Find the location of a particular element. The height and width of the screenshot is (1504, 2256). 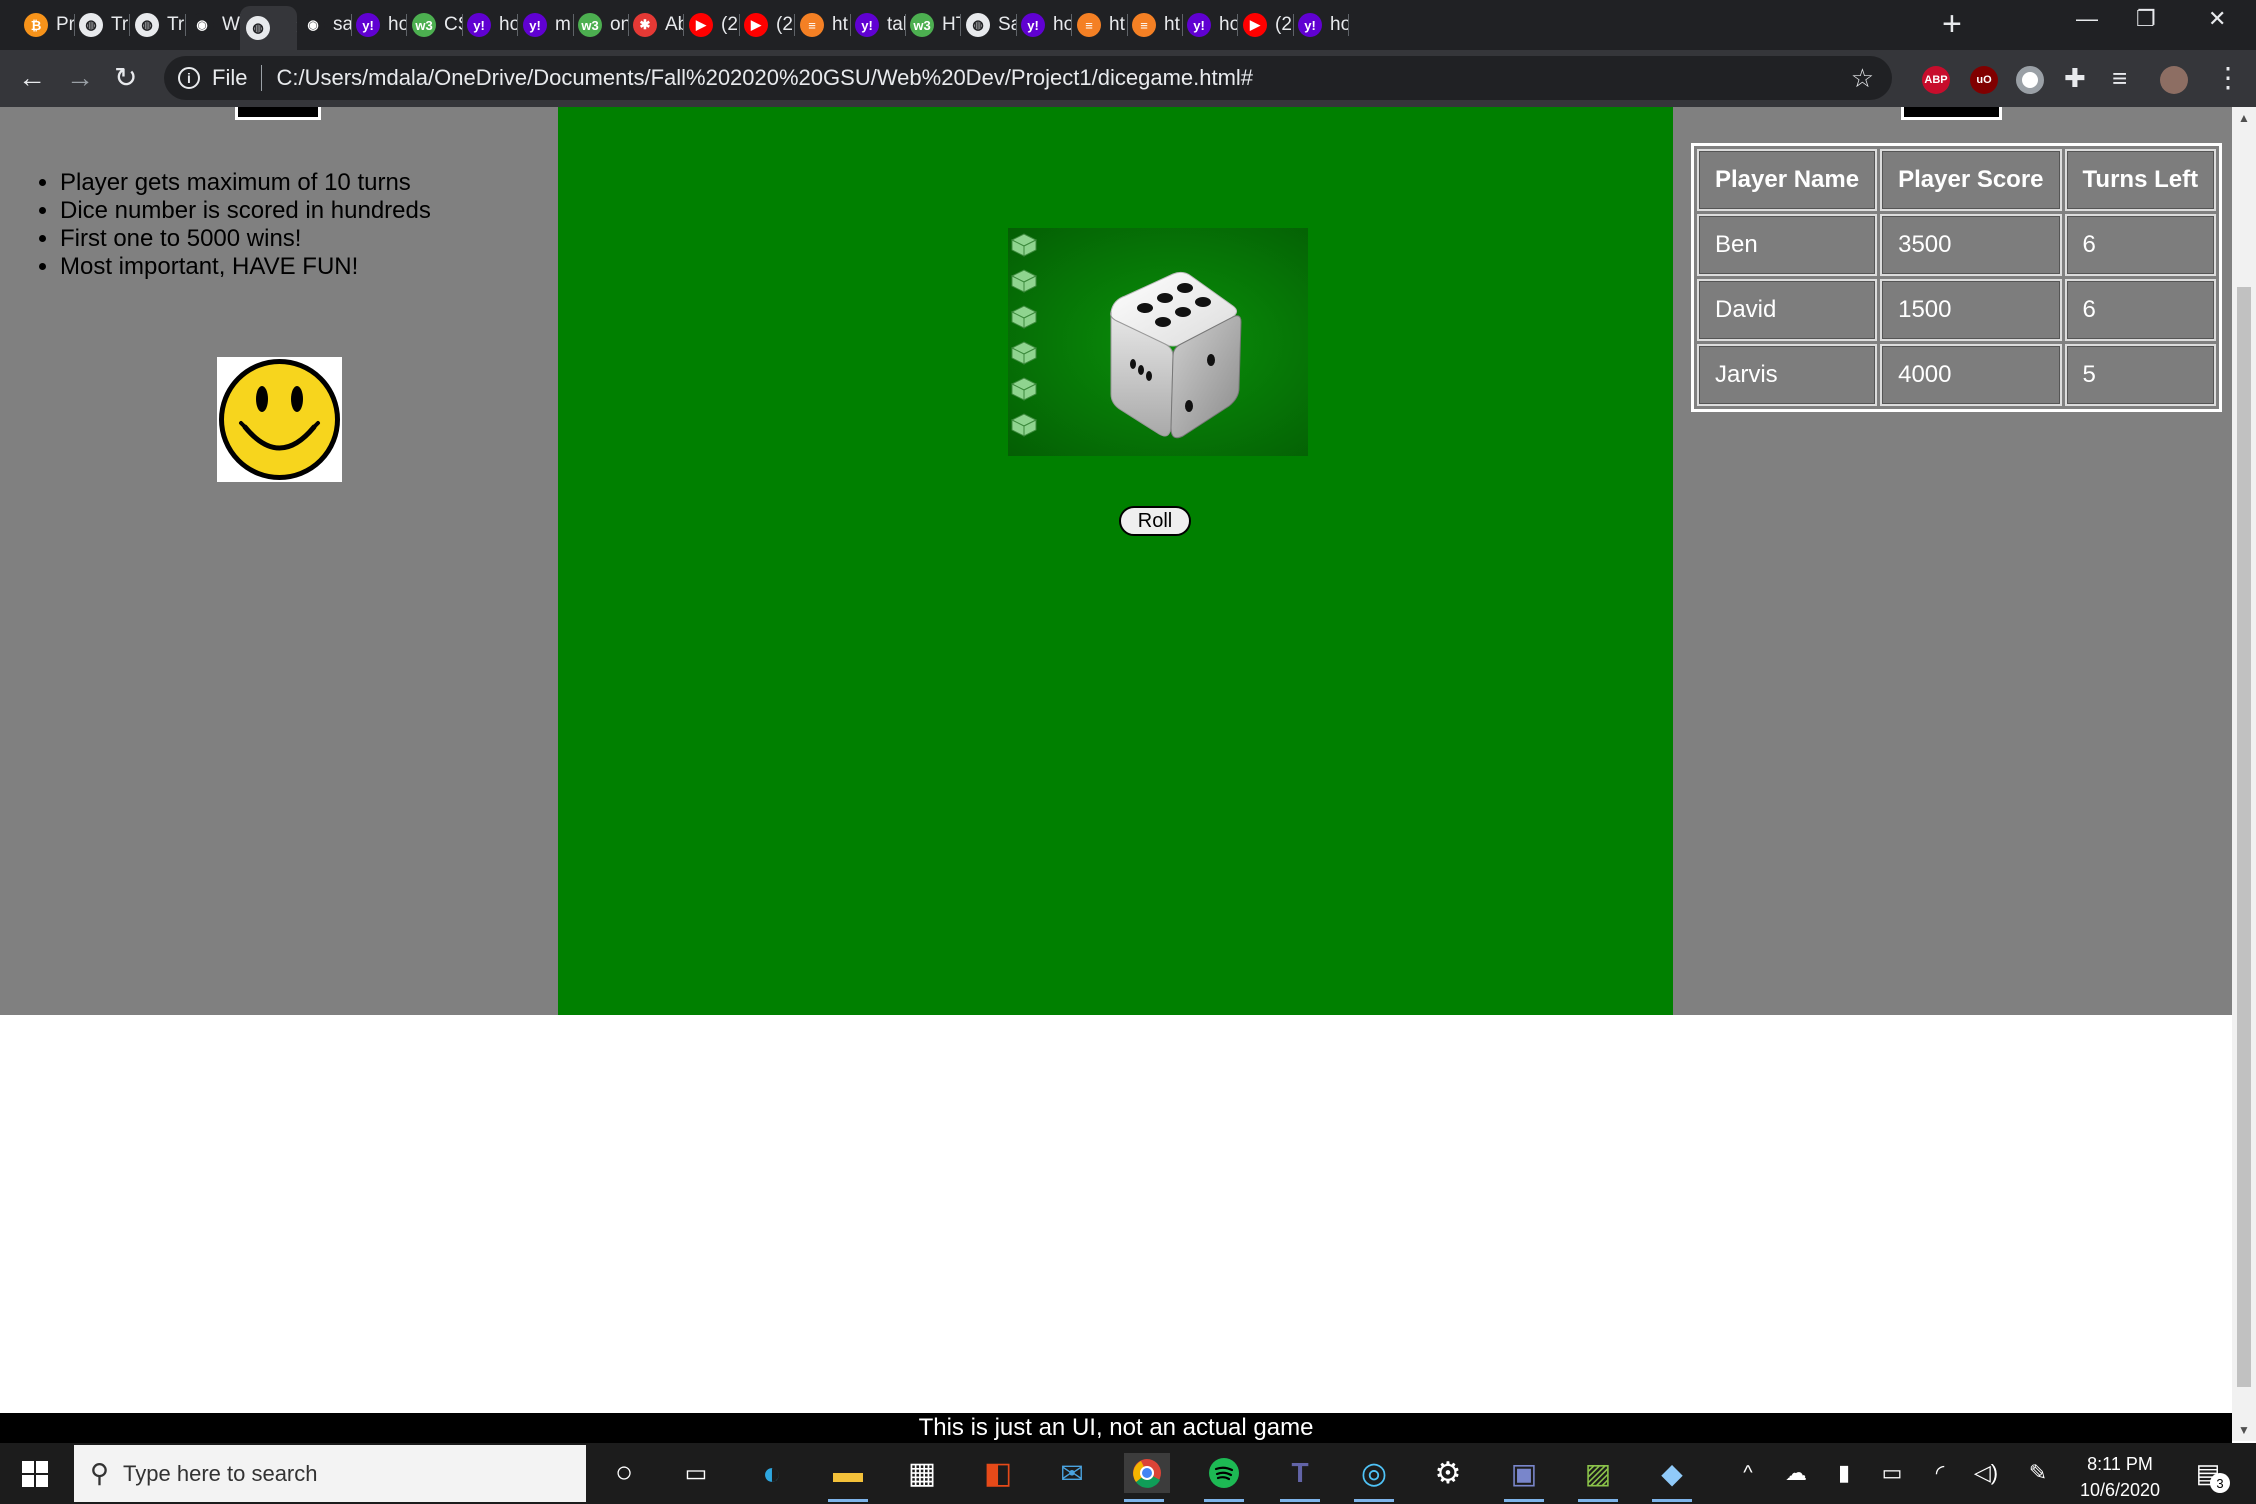

task-view-icon: ▭ is located at coordinates (696, 1473).